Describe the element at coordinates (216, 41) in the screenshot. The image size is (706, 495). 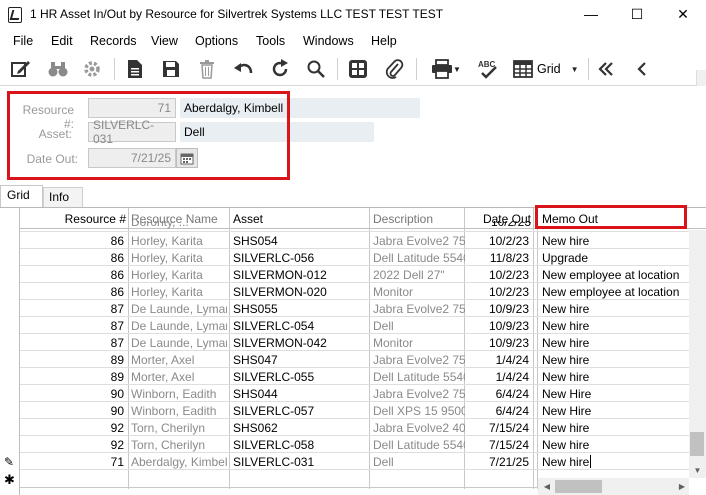
I see `menu-options: Options` at that location.